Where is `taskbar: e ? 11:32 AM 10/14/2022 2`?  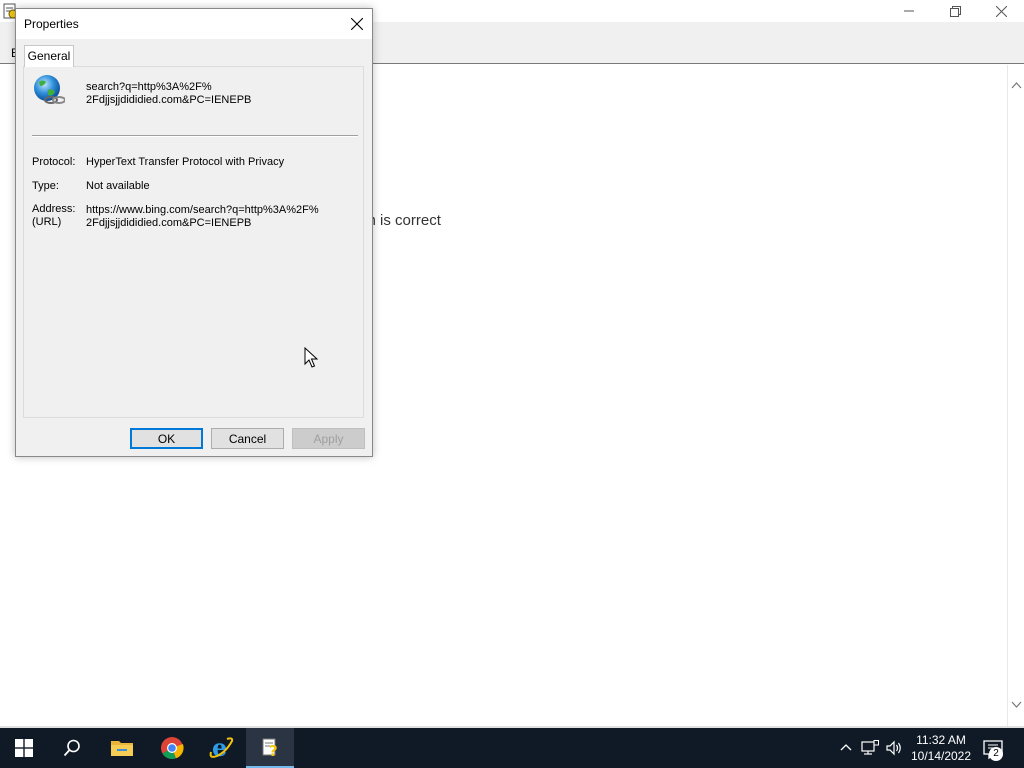
taskbar: e ? 11:32 AM 10/14/2022 2 is located at coordinates (512, 748).